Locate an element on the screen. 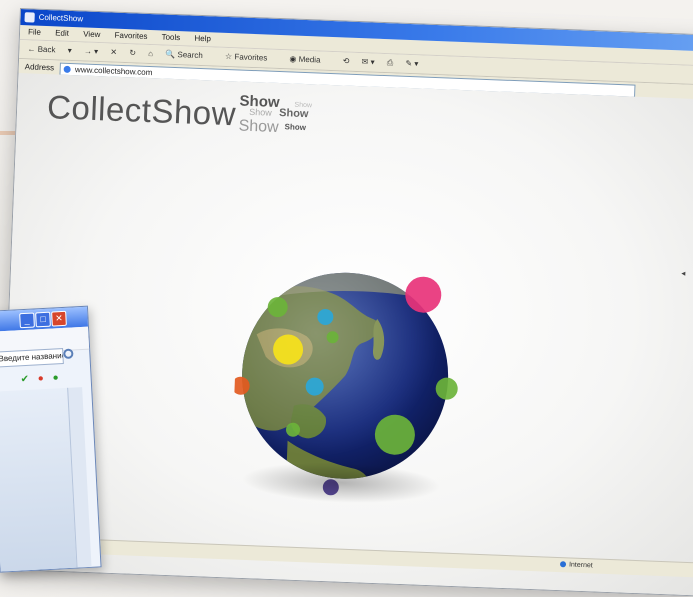  browser-icon is located at coordinates (29, 17).